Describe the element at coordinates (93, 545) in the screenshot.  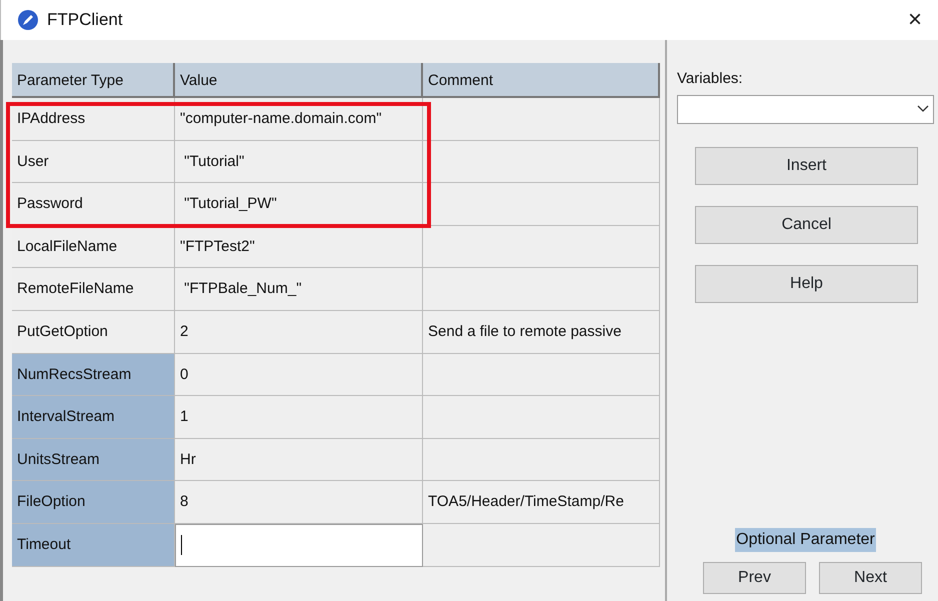
I see `parameter-cell: Timeout` at that location.